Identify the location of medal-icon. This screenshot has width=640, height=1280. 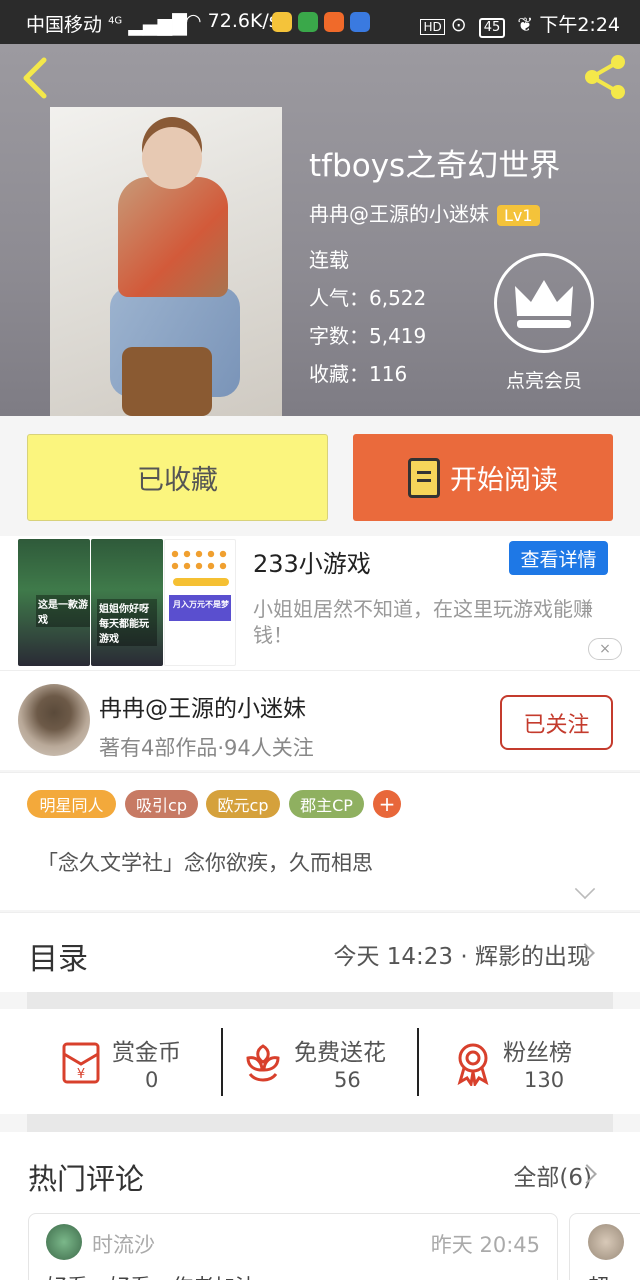
(473, 1063).